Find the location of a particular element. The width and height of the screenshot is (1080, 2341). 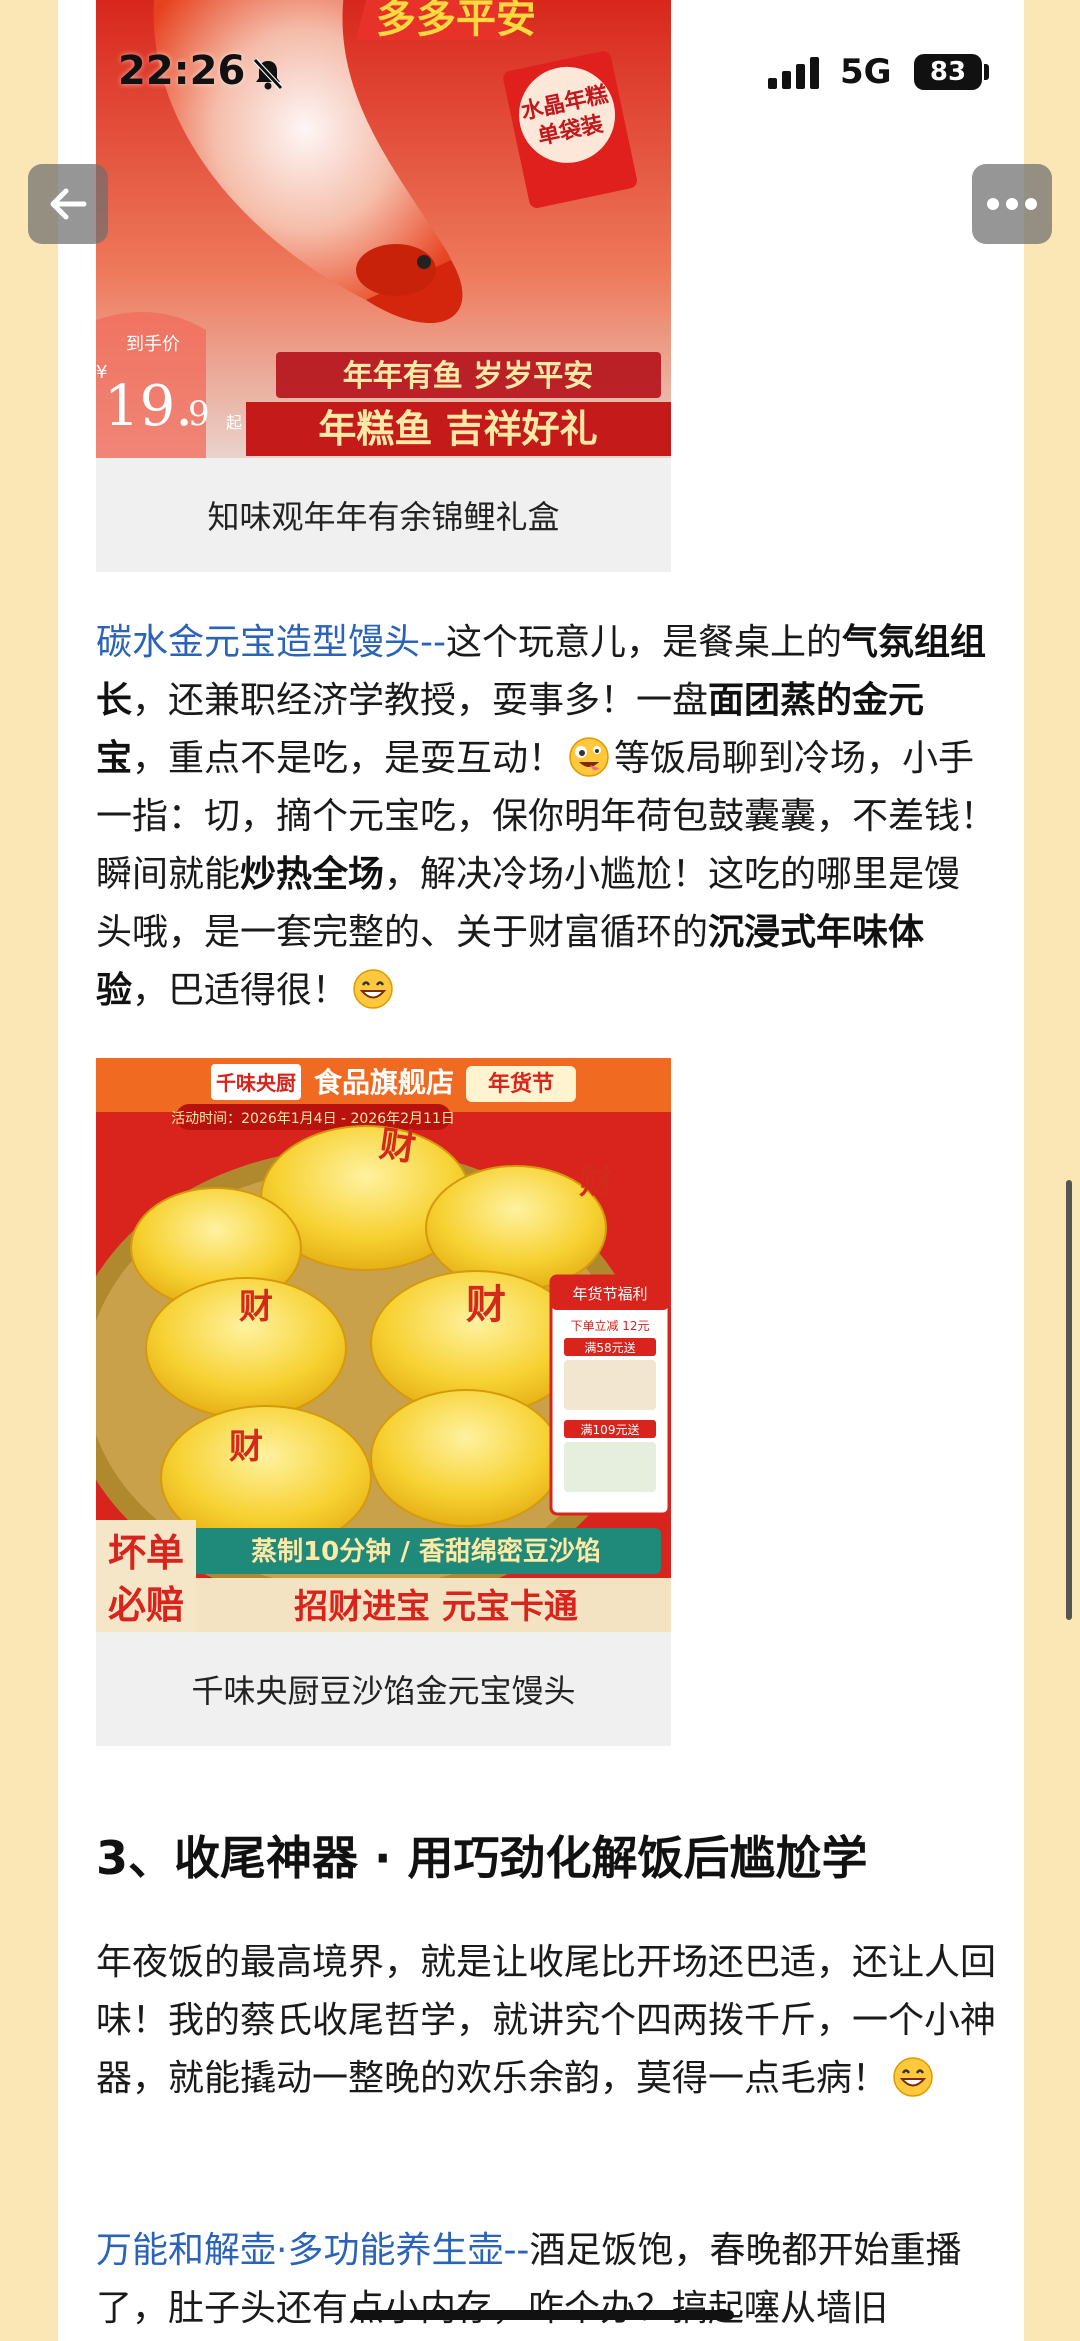

bun-promo-line2: 满58元送 is located at coordinates (609, 1347).